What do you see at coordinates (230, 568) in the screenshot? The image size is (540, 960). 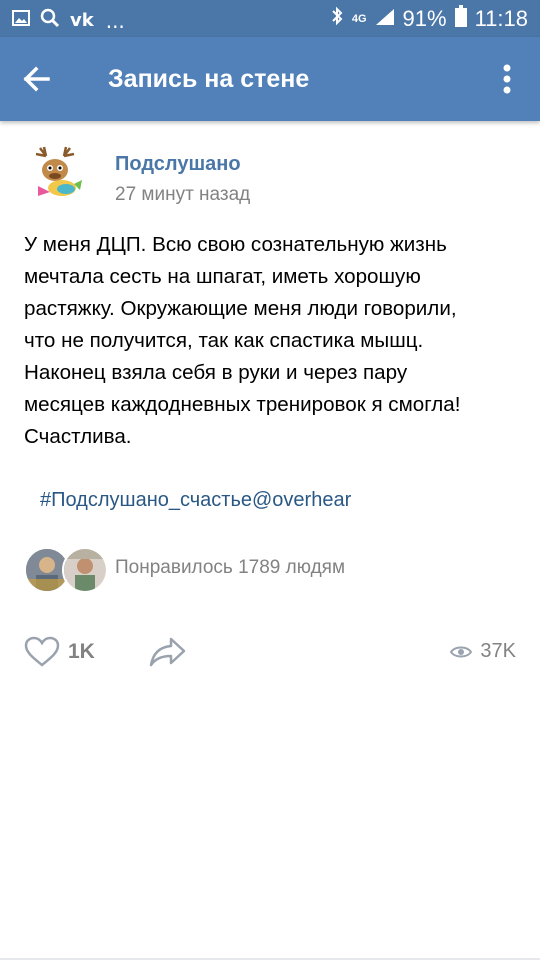 I see `liked-by-text: Понравилось 1789 людям` at bounding box center [230, 568].